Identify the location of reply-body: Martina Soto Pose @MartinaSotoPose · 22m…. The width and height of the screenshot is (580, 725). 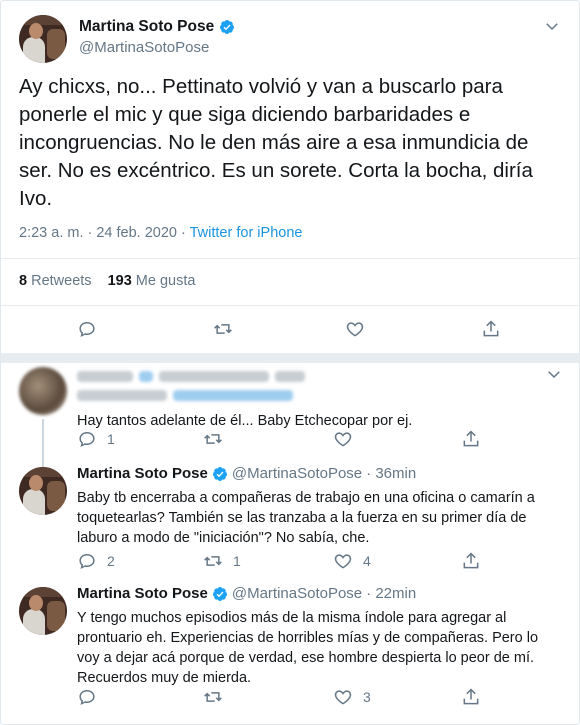
(317, 636).